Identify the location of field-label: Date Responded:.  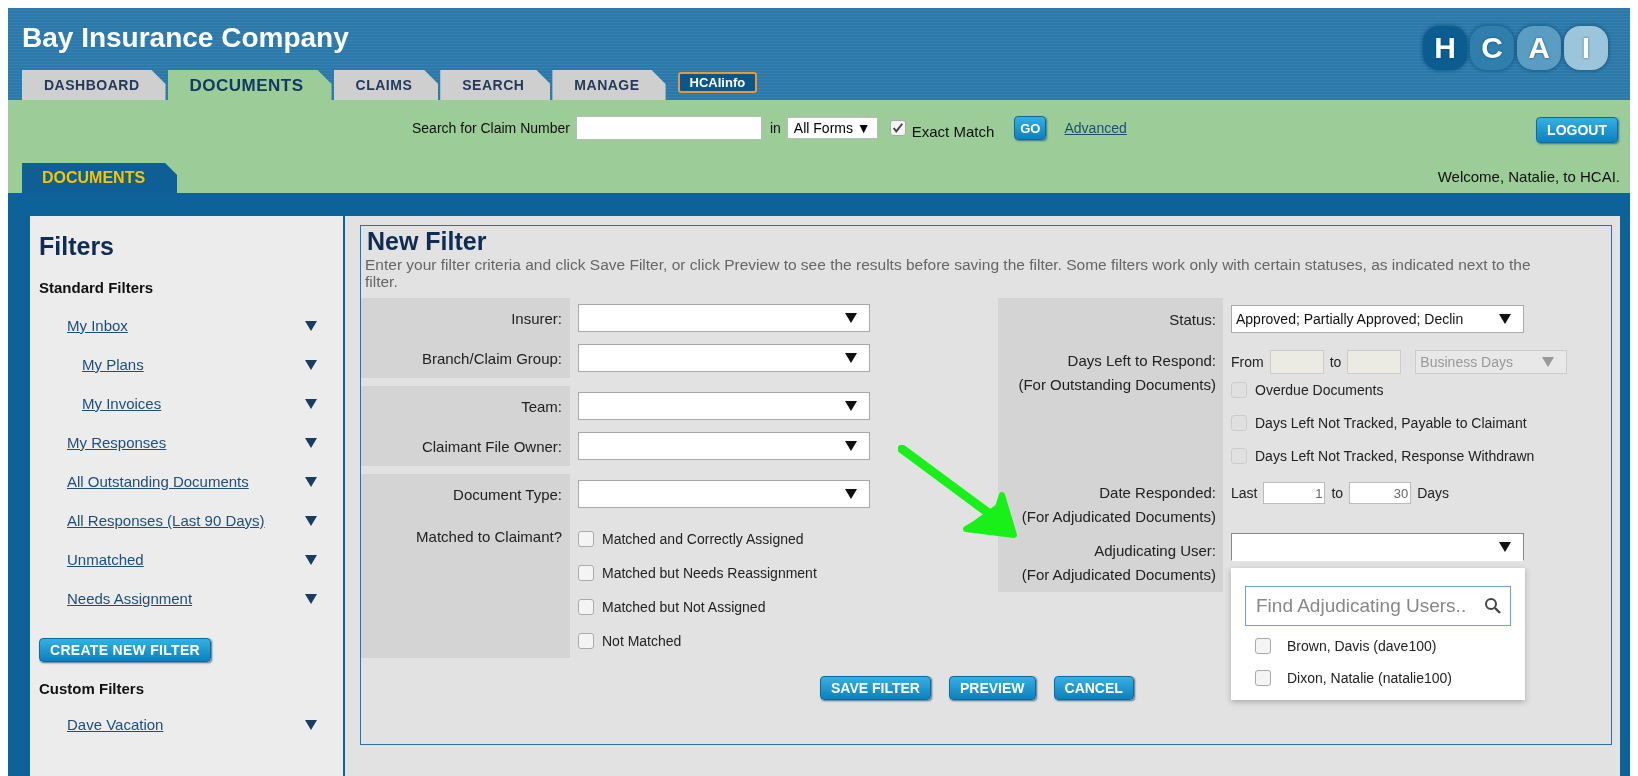
(1157, 492).